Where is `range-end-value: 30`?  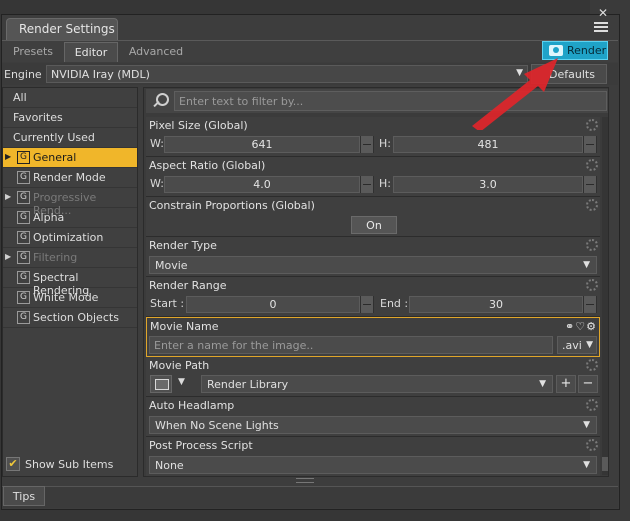
range-end-value: 30 is located at coordinates (496, 304).